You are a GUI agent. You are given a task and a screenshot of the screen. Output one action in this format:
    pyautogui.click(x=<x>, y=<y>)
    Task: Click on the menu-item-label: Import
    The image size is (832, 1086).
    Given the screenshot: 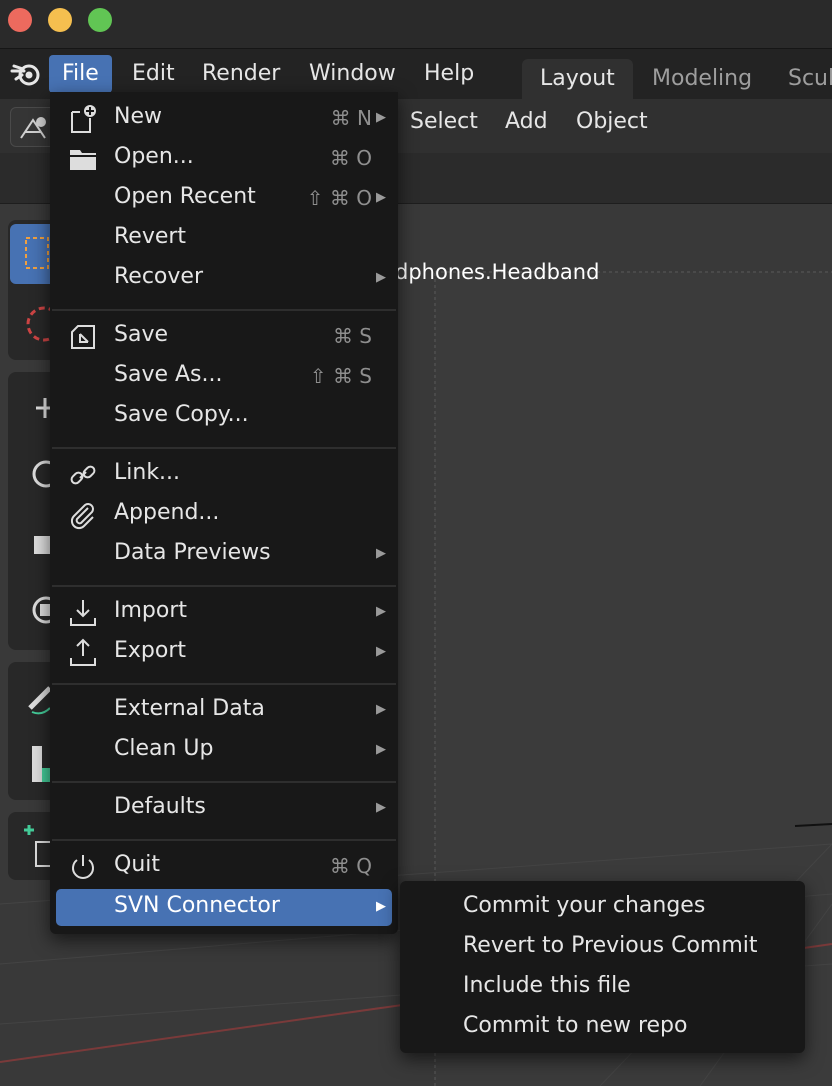 What is the action you would take?
    pyautogui.click(x=151, y=610)
    